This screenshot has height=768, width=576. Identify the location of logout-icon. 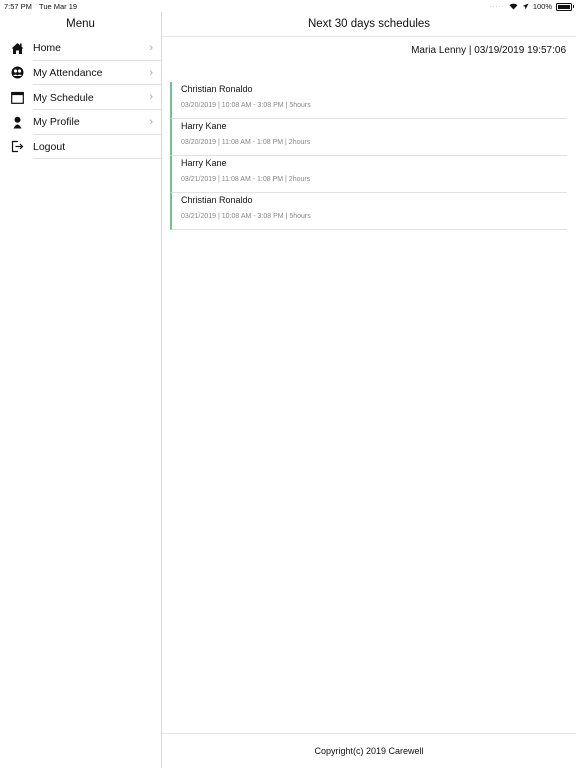
(17, 147).